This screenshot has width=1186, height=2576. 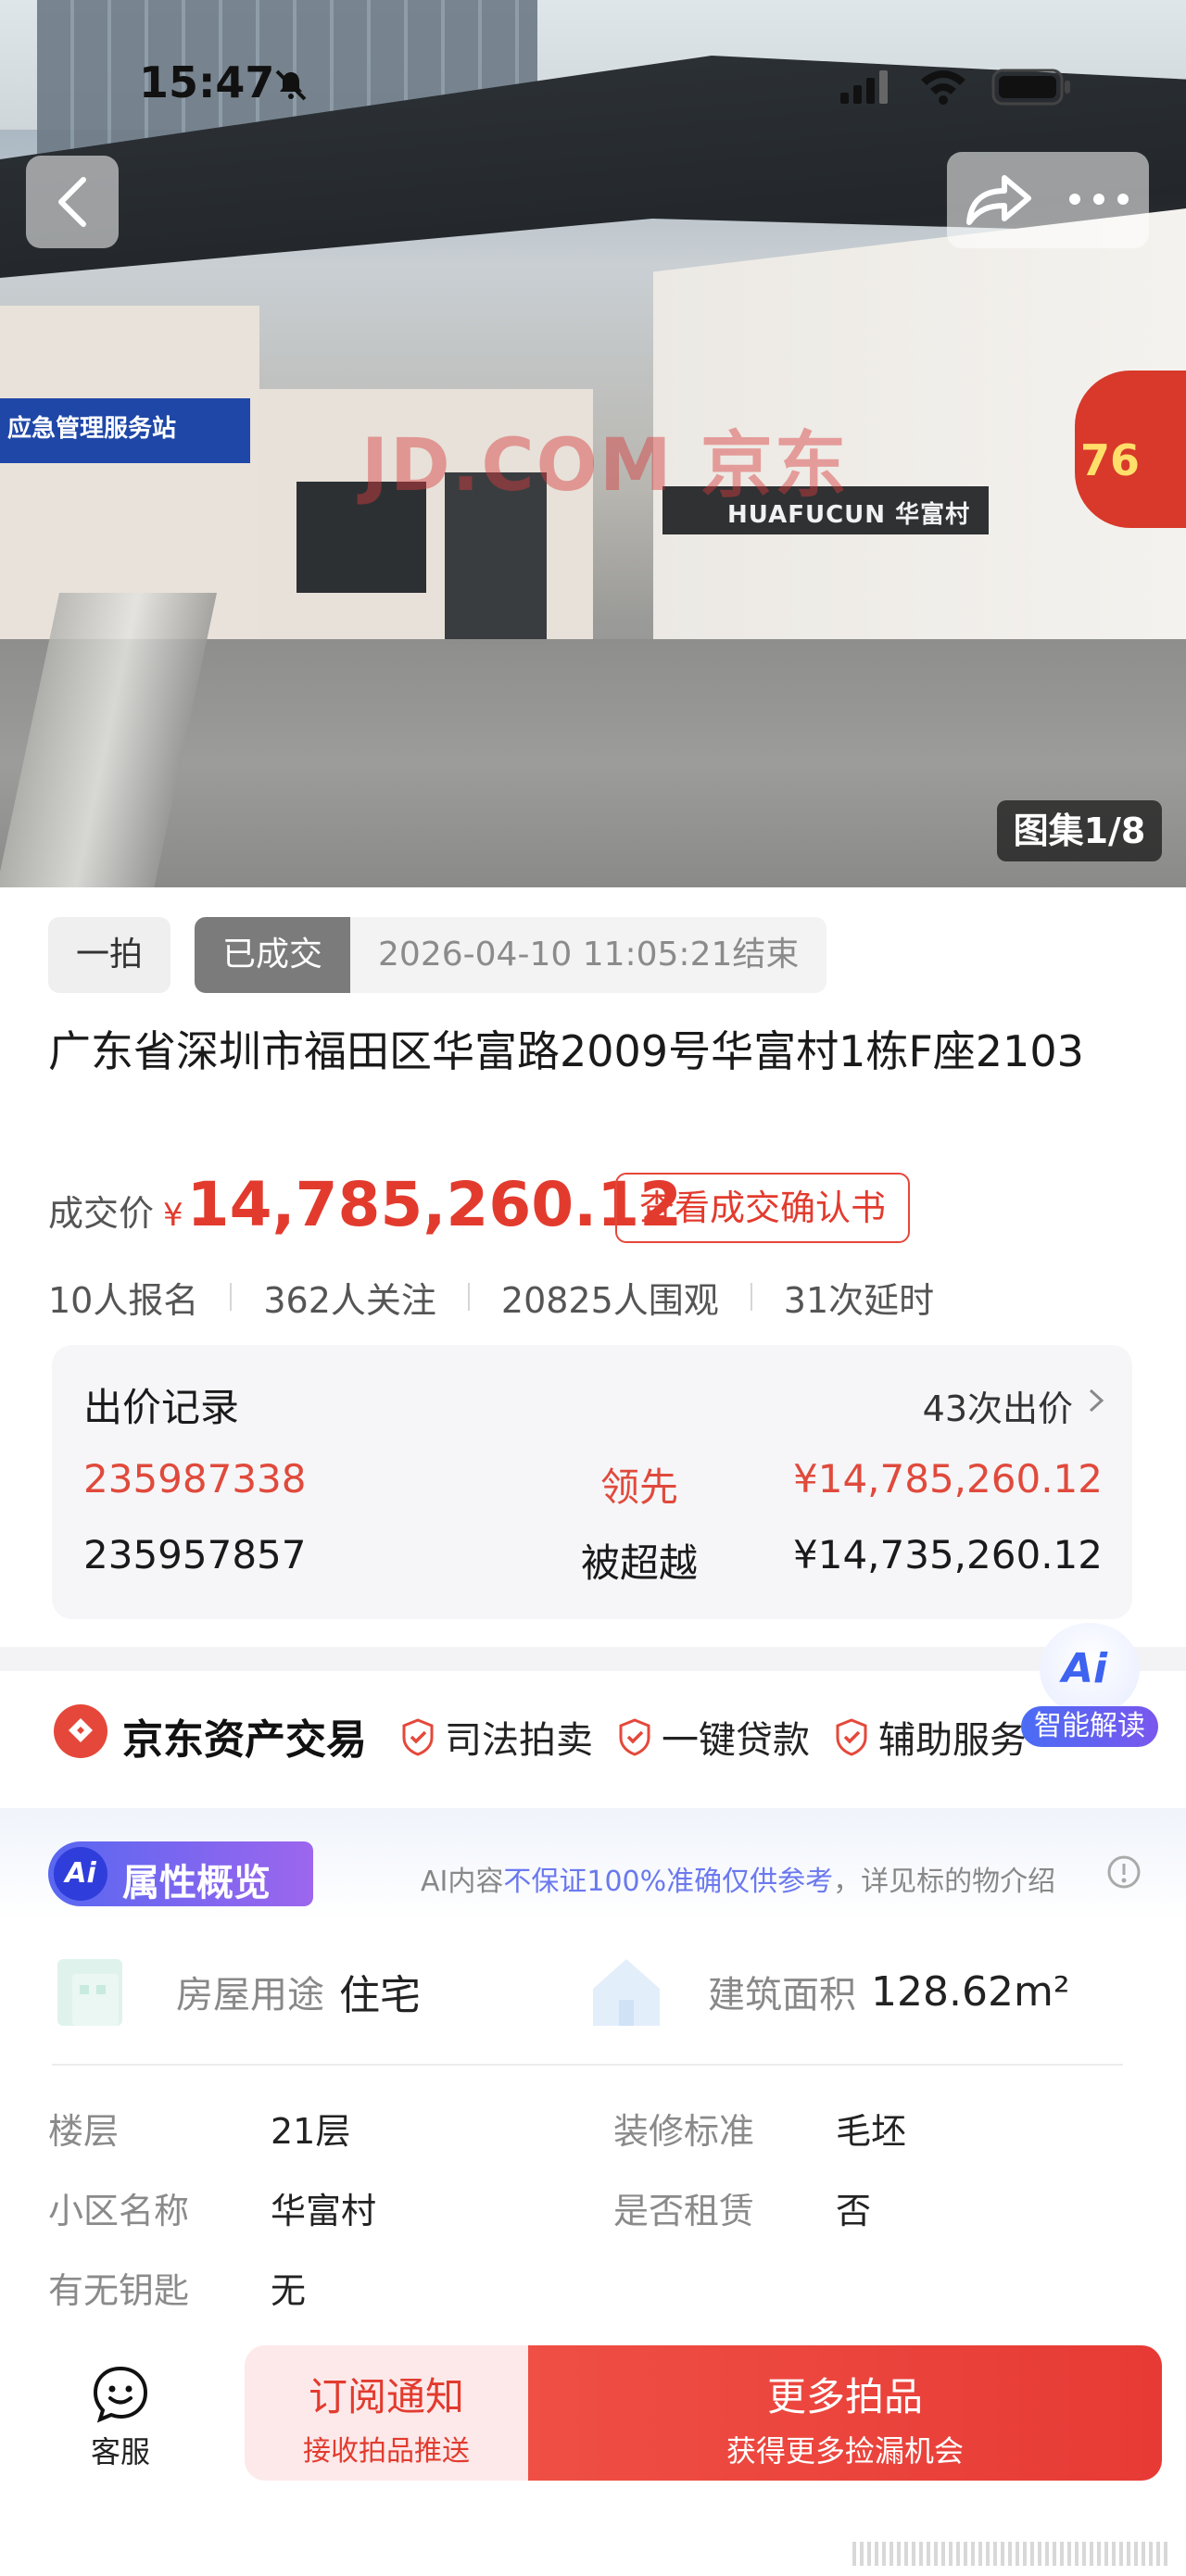 What do you see at coordinates (999, 200) in the screenshot?
I see `share-icon` at bounding box center [999, 200].